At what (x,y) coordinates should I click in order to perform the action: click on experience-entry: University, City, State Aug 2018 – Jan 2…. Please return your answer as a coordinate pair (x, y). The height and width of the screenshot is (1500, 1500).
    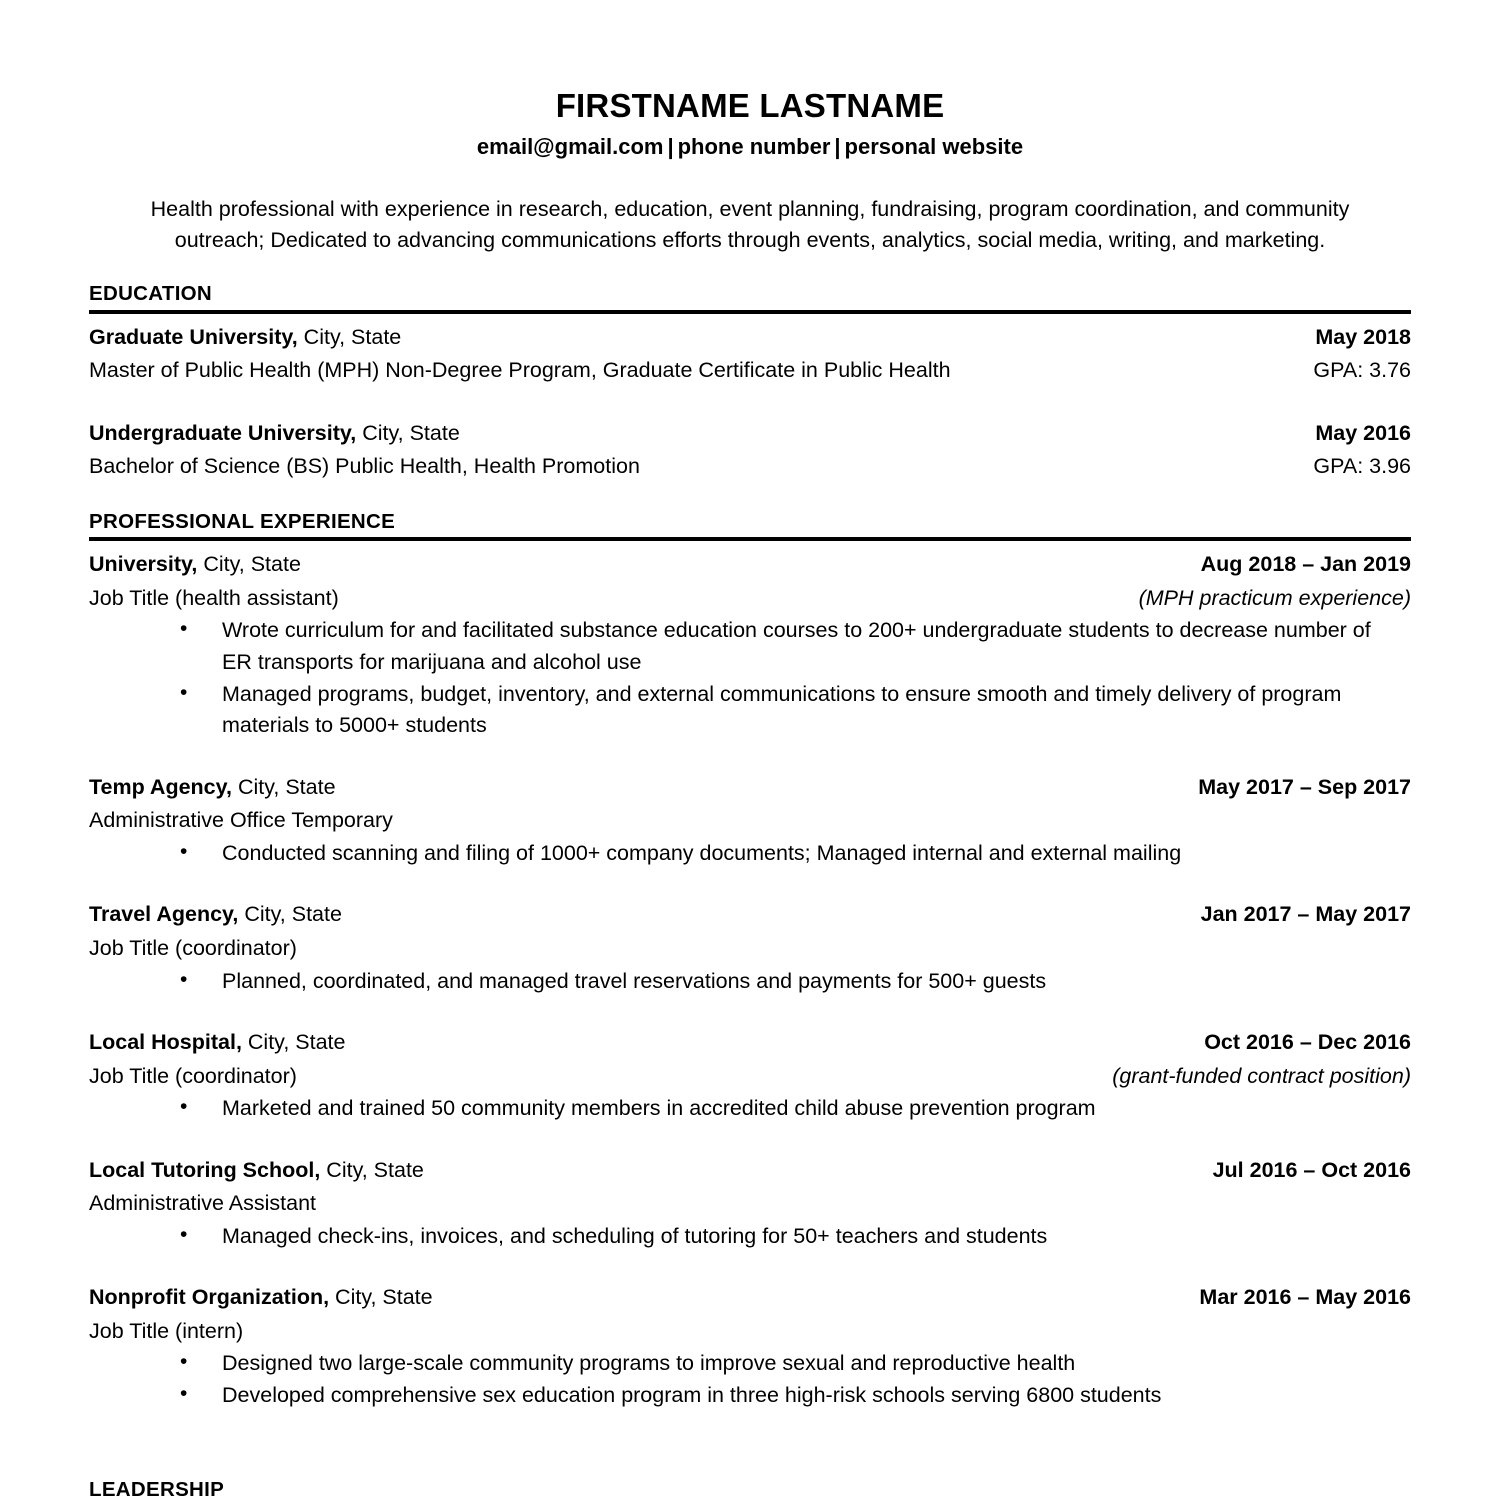
    Looking at the image, I should click on (750, 644).